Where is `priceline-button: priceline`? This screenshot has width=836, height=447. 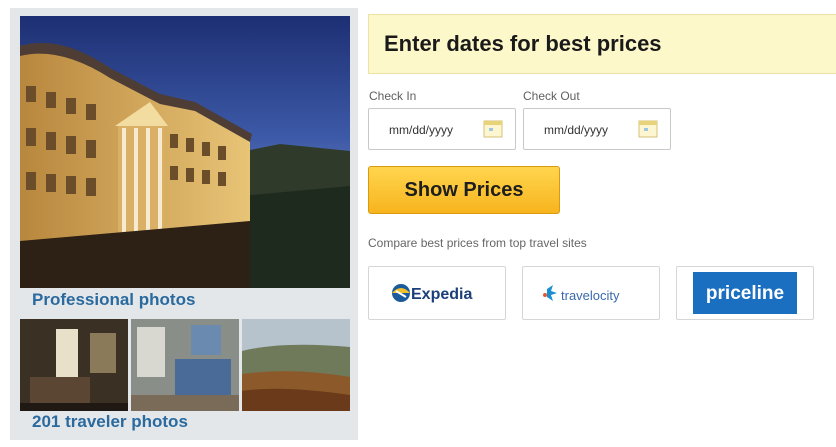 priceline-button: priceline is located at coordinates (745, 293).